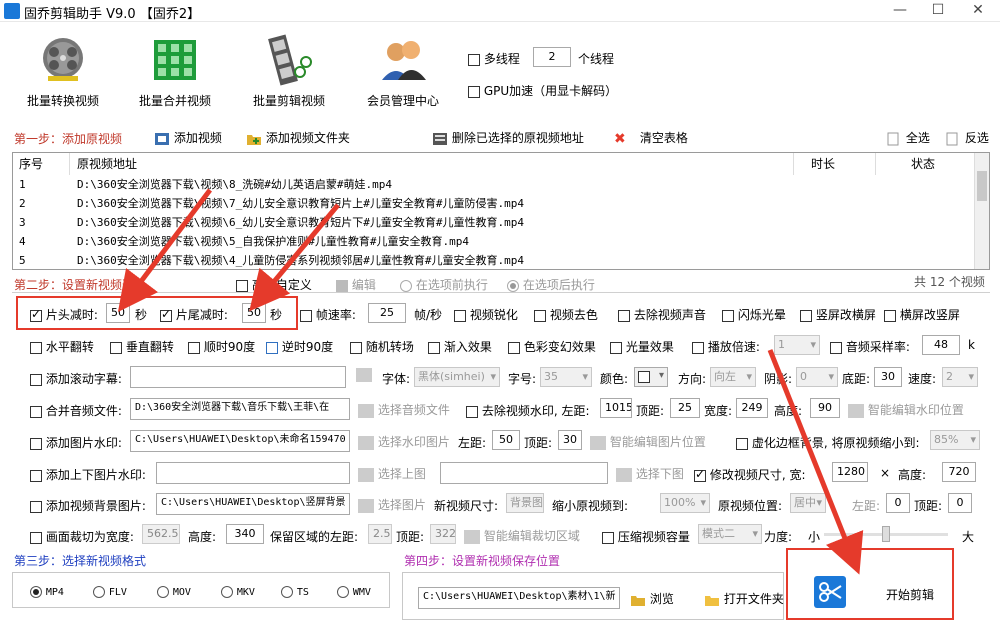 The height and width of the screenshot is (625, 1000). What do you see at coordinates (382, 346) in the screenshot?
I see `random-trans-option: 随机转场` at bounding box center [382, 346].